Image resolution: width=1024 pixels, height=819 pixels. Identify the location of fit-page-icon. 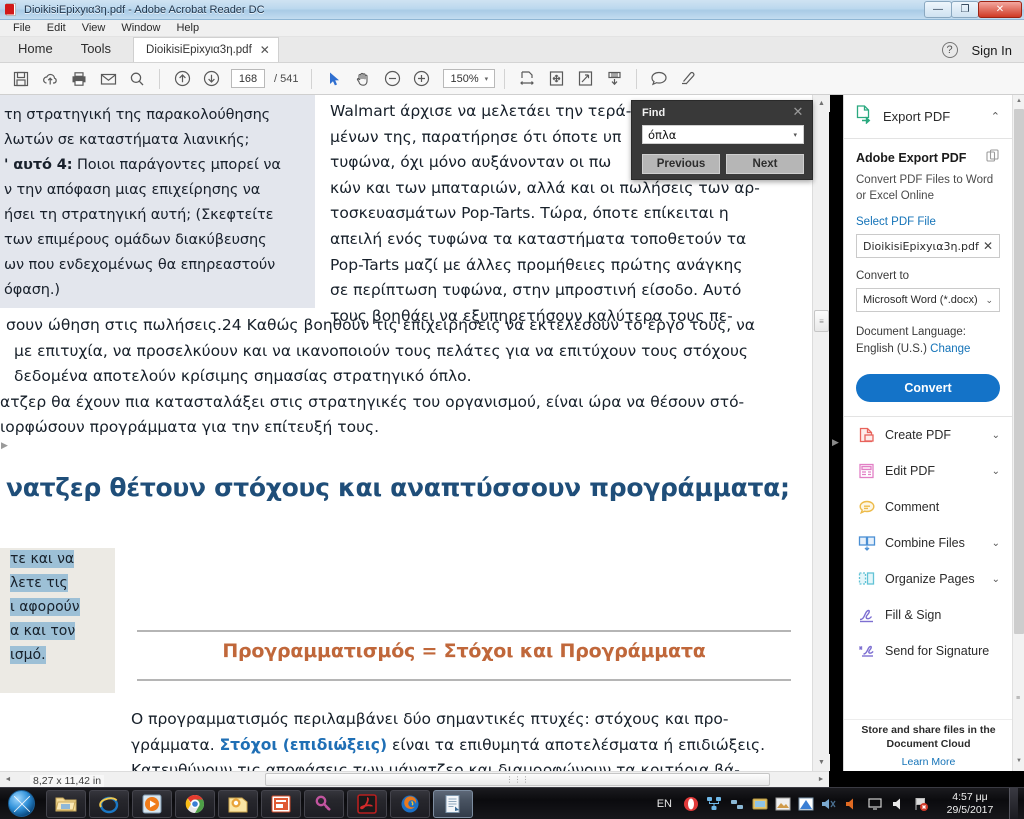
(556, 79).